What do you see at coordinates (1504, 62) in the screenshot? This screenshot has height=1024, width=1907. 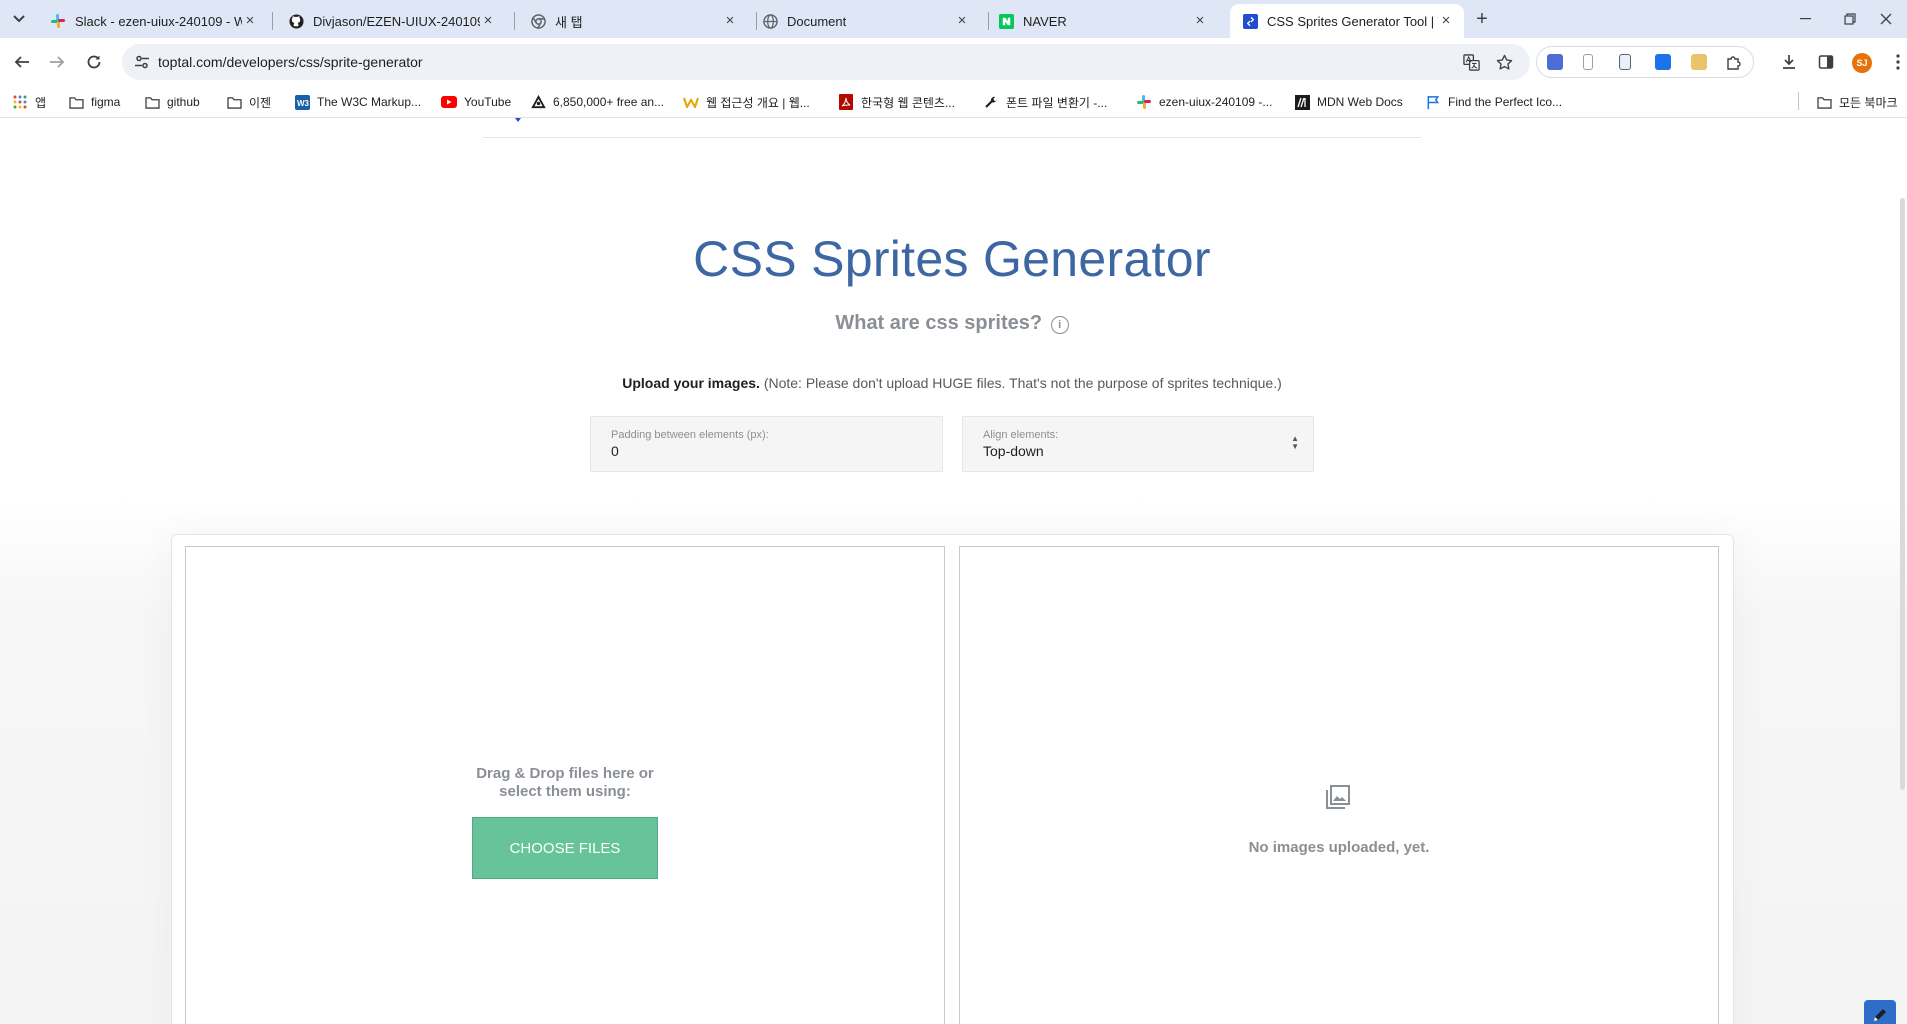 I see `bookmark-star-icon` at bounding box center [1504, 62].